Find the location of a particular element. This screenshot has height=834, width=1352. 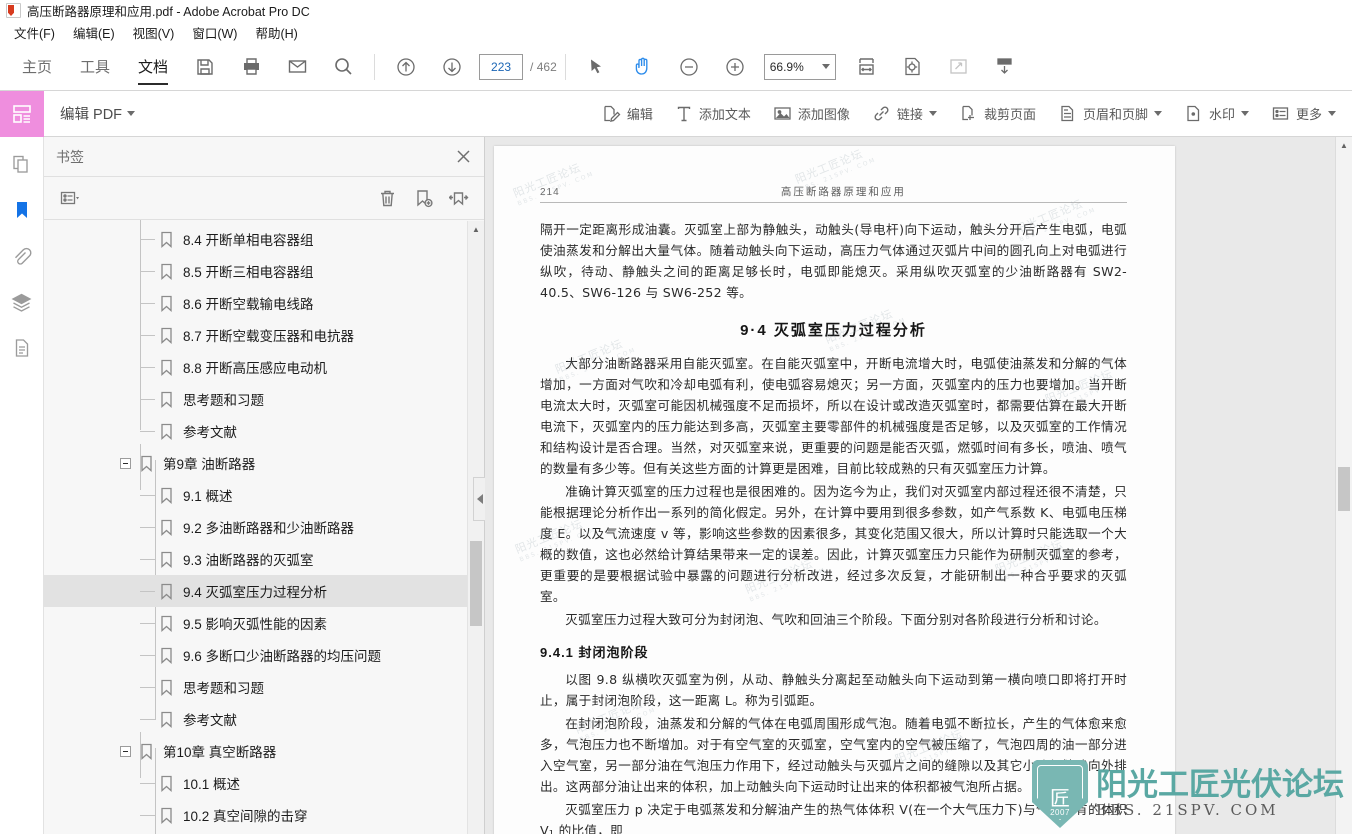

edit-button: 编辑 is located at coordinates (627, 114).